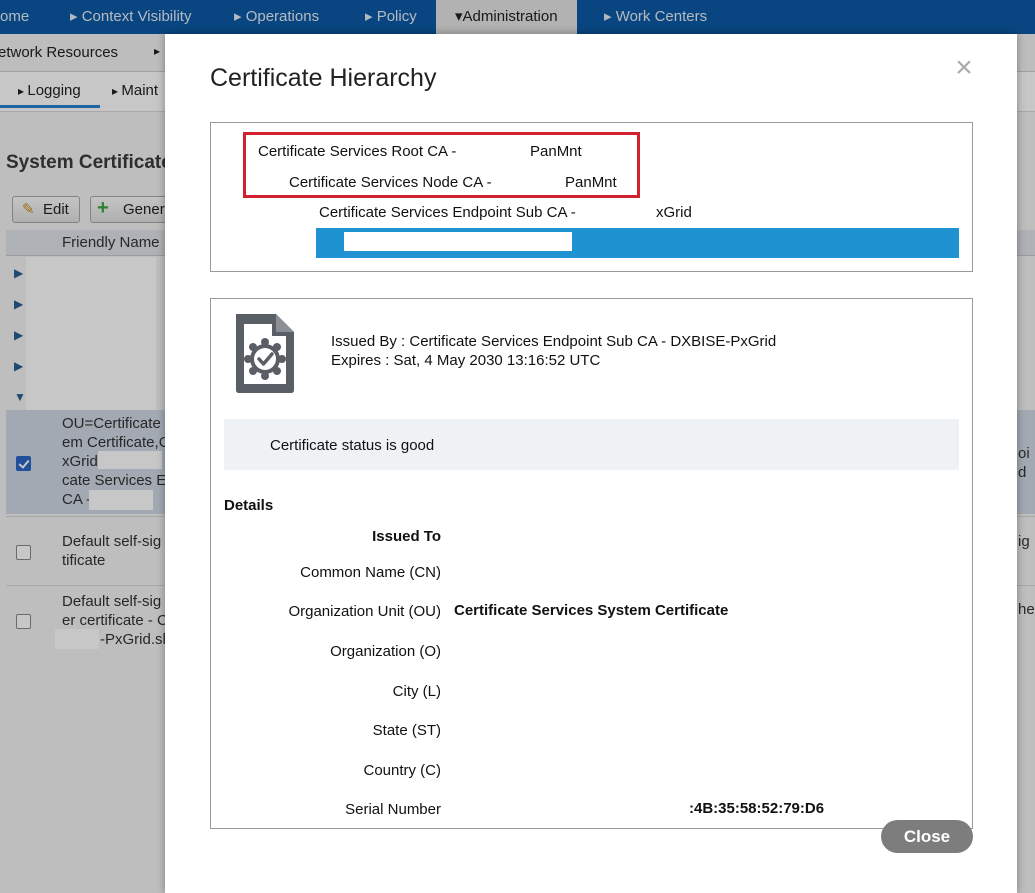 Image resolution: width=1035 pixels, height=893 pixels. Describe the element at coordinates (674, 212) in the screenshot. I see `hierarchy-endpoint-value: xGrid` at that location.